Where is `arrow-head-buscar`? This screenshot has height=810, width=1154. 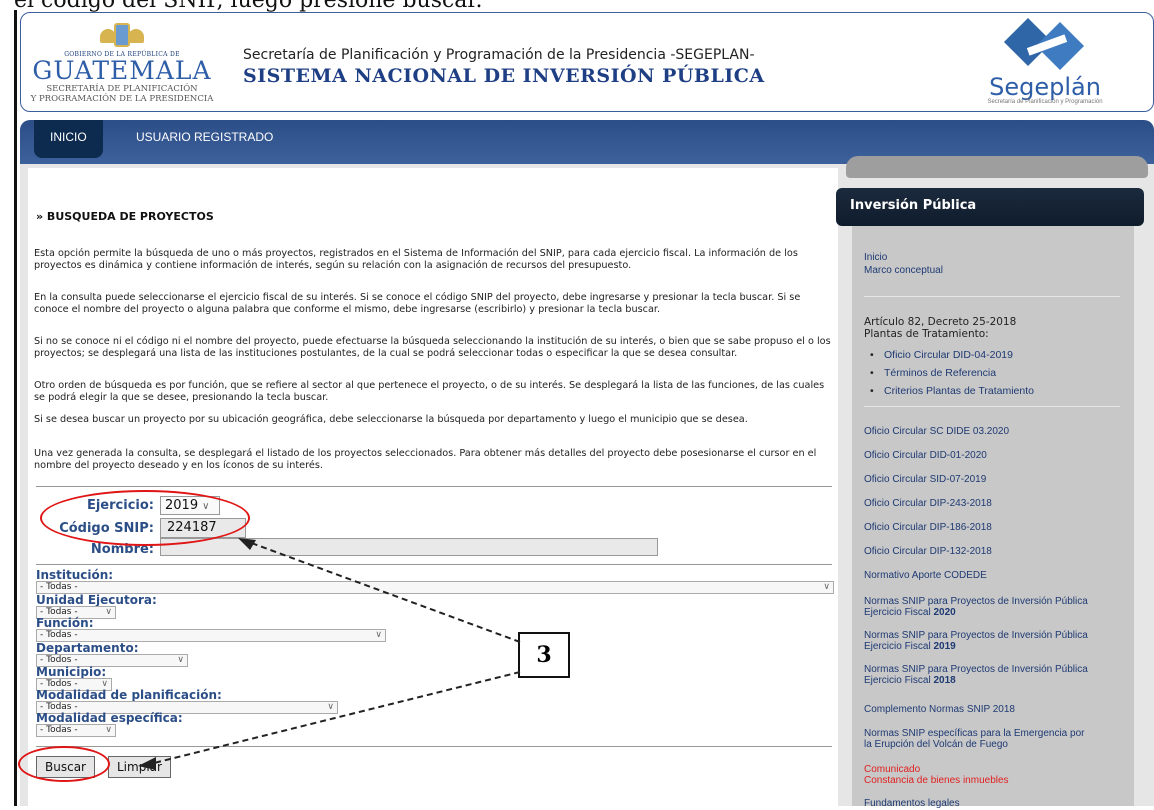 arrow-head-buscar is located at coordinates (147, 763).